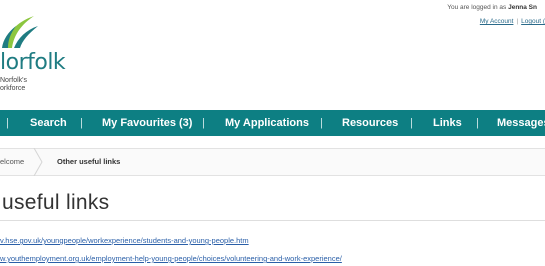 The image size is (545, 266). Describe the element at coordinates (33, 62) in the screenshot. I see `logo-wordmark: lorfolk` at that location.